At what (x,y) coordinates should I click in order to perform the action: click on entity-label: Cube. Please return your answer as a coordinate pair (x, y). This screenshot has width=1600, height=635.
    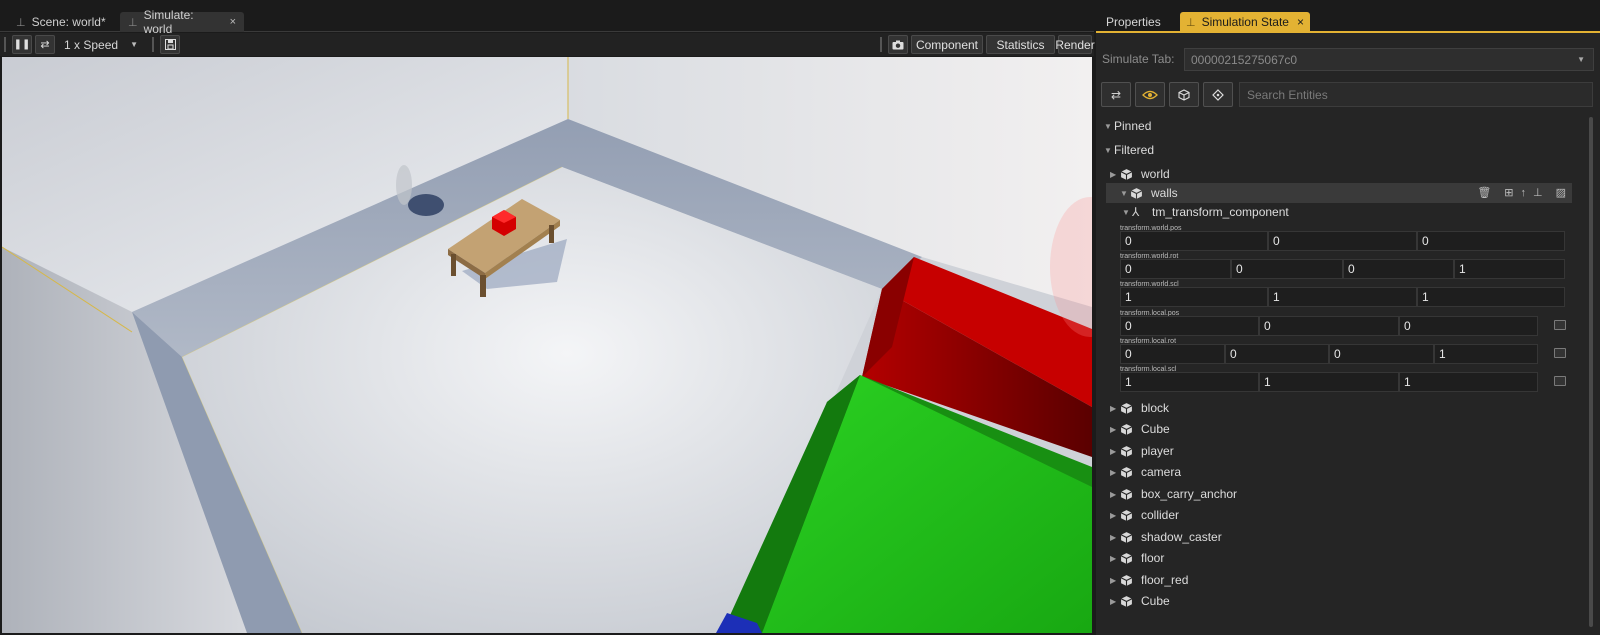
    Looking at the image, I should click on (1155, 601).